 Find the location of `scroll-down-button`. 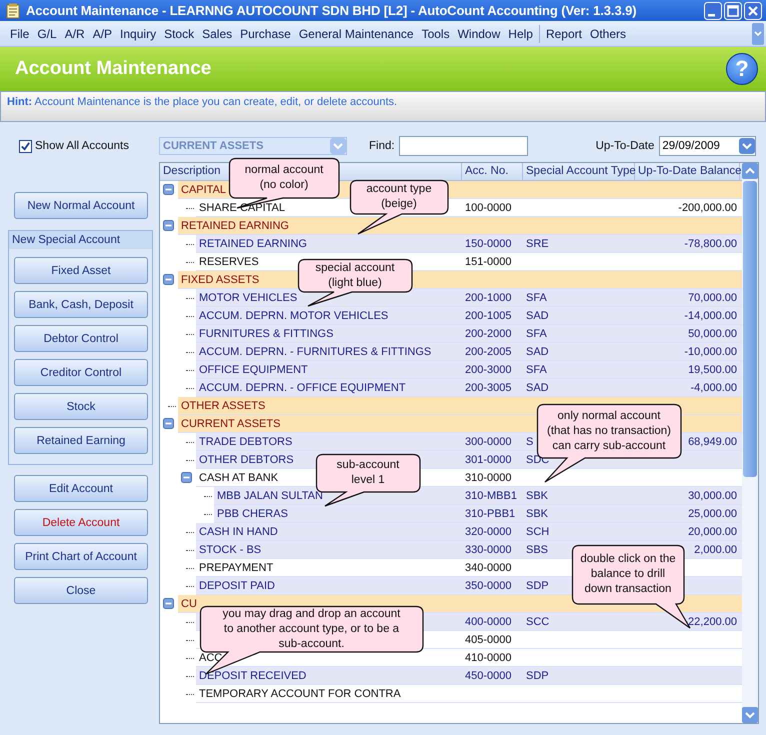

scroll-down-button is located at coordinates (750, 715).